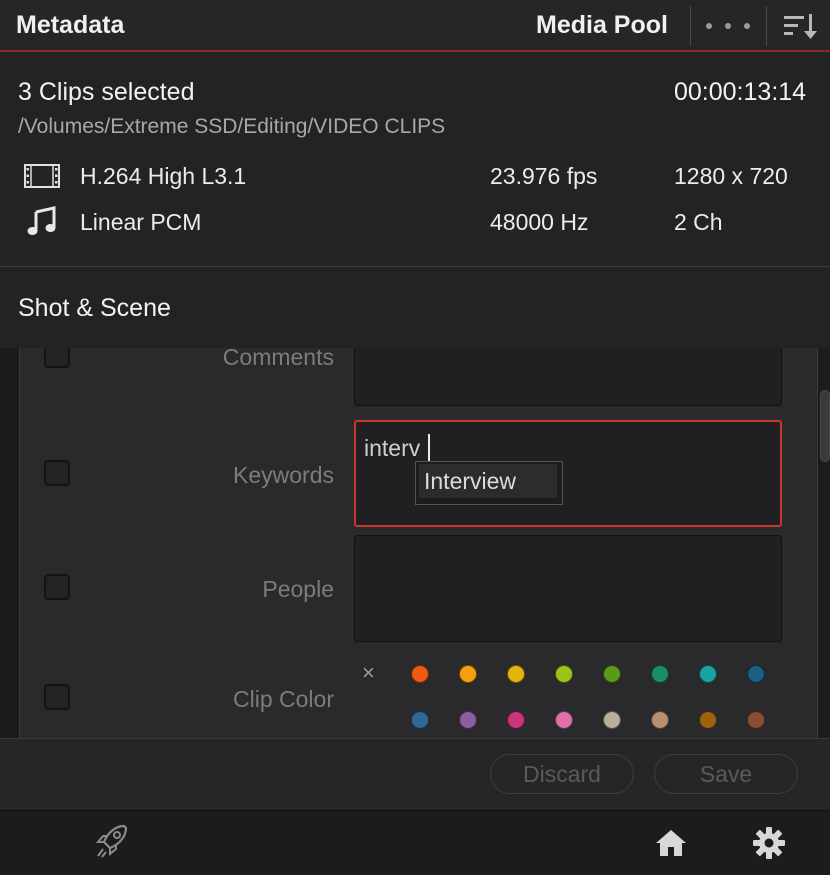  I want to click on film-icon, so click(42, 176).